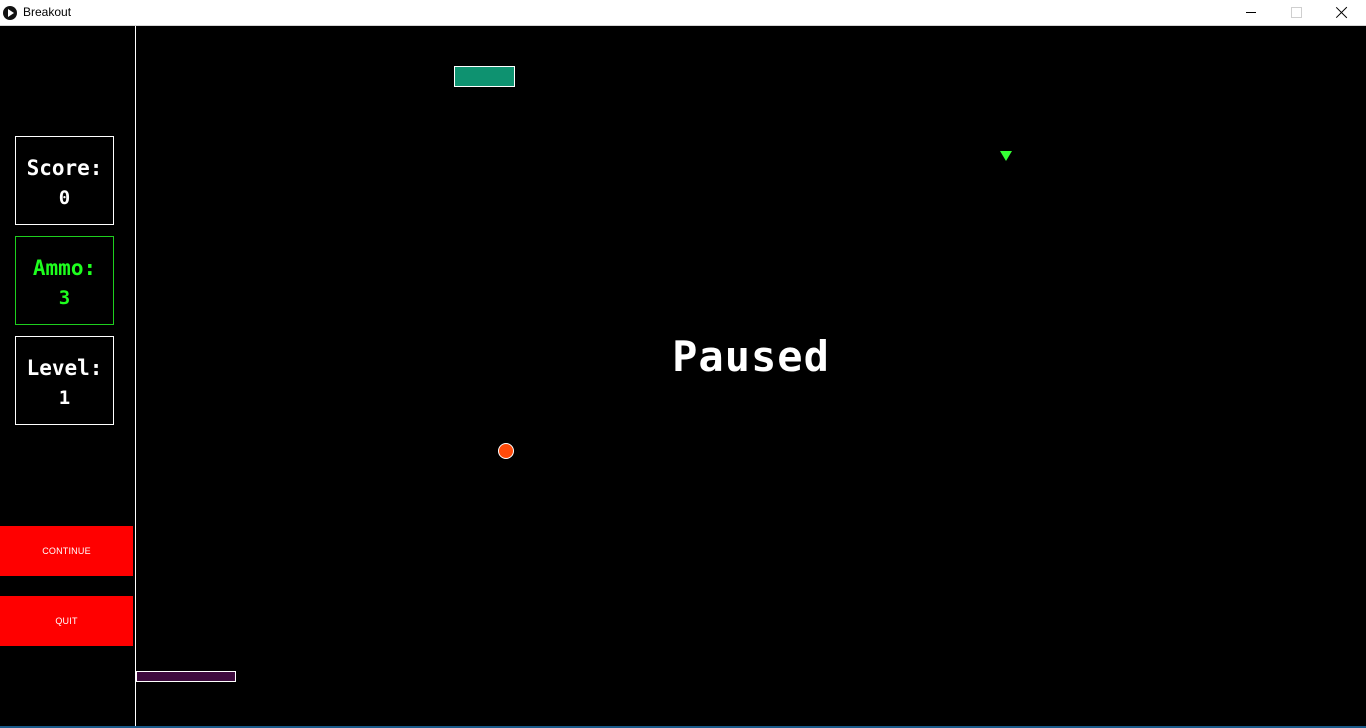  What do you see at coordinates (751, 356) in the screenshot?
I see `paused-label: Paused` at bounding box center [751, 356].